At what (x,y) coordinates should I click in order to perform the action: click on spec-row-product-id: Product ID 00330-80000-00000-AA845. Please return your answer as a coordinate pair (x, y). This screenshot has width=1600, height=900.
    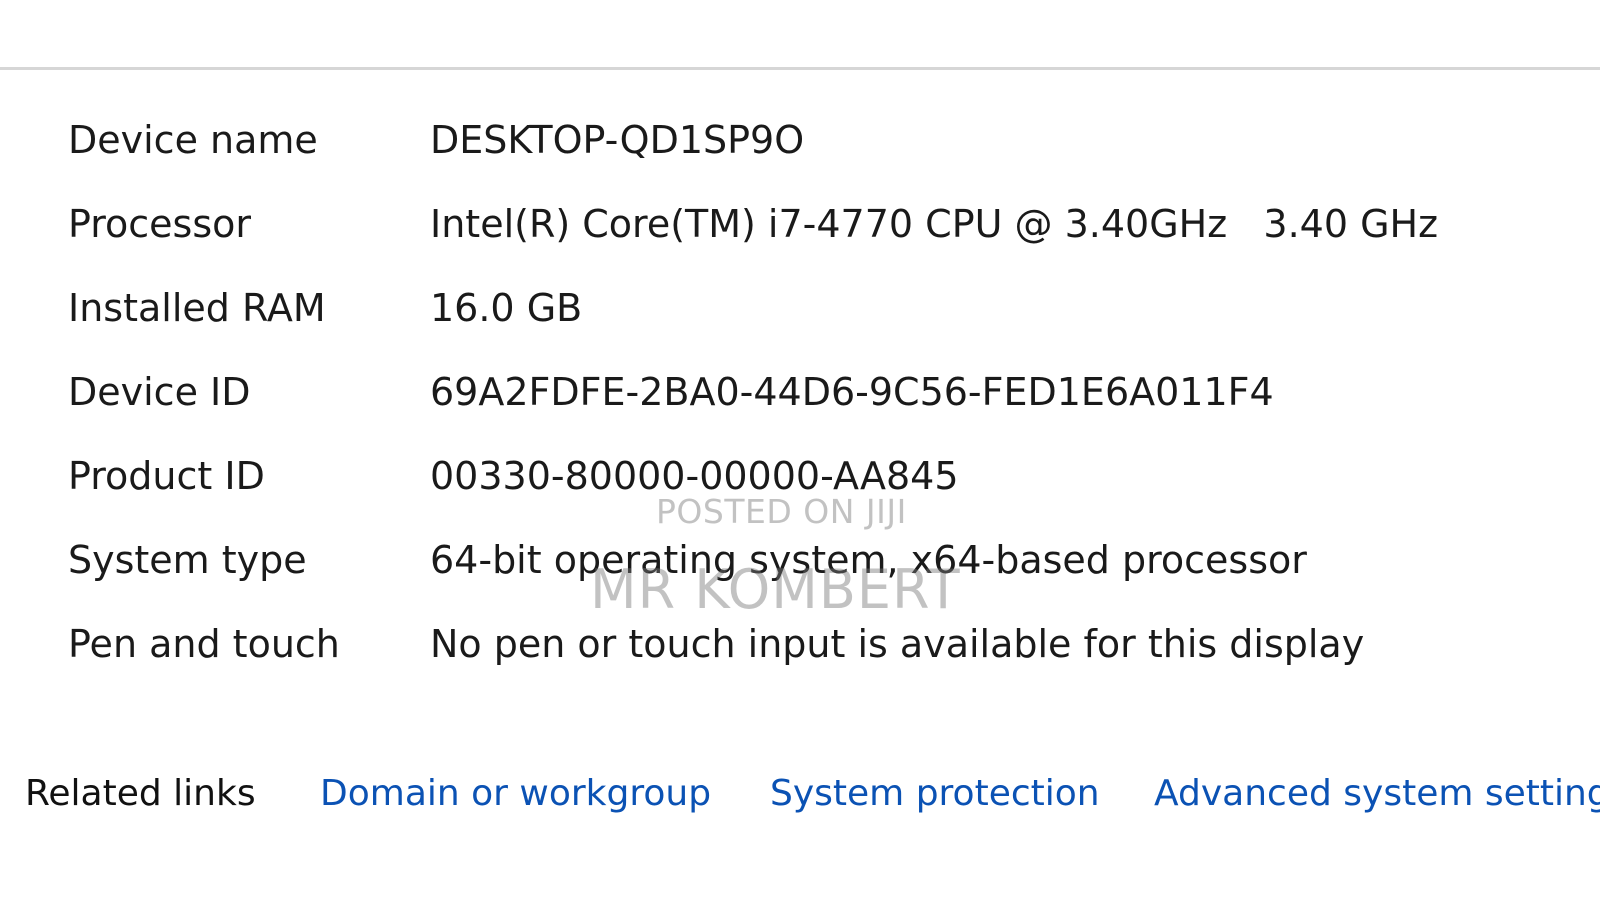
    Looking at the image, I should click on (818, 490).